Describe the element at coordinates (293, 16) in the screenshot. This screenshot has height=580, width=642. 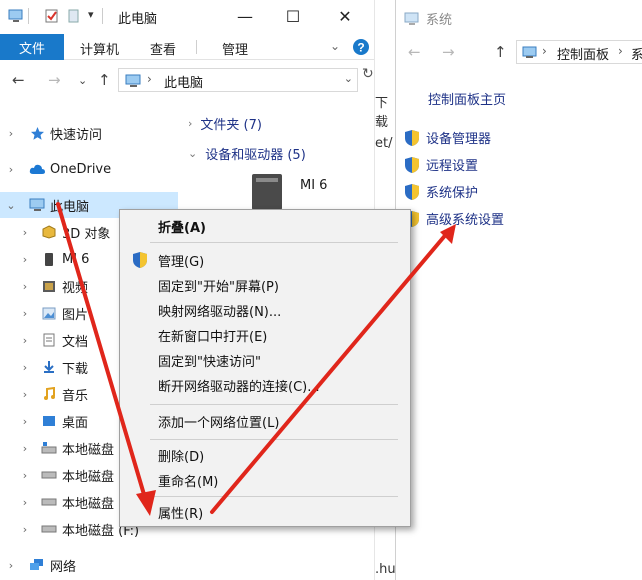
I see `maximize-button: ☐` at that location.